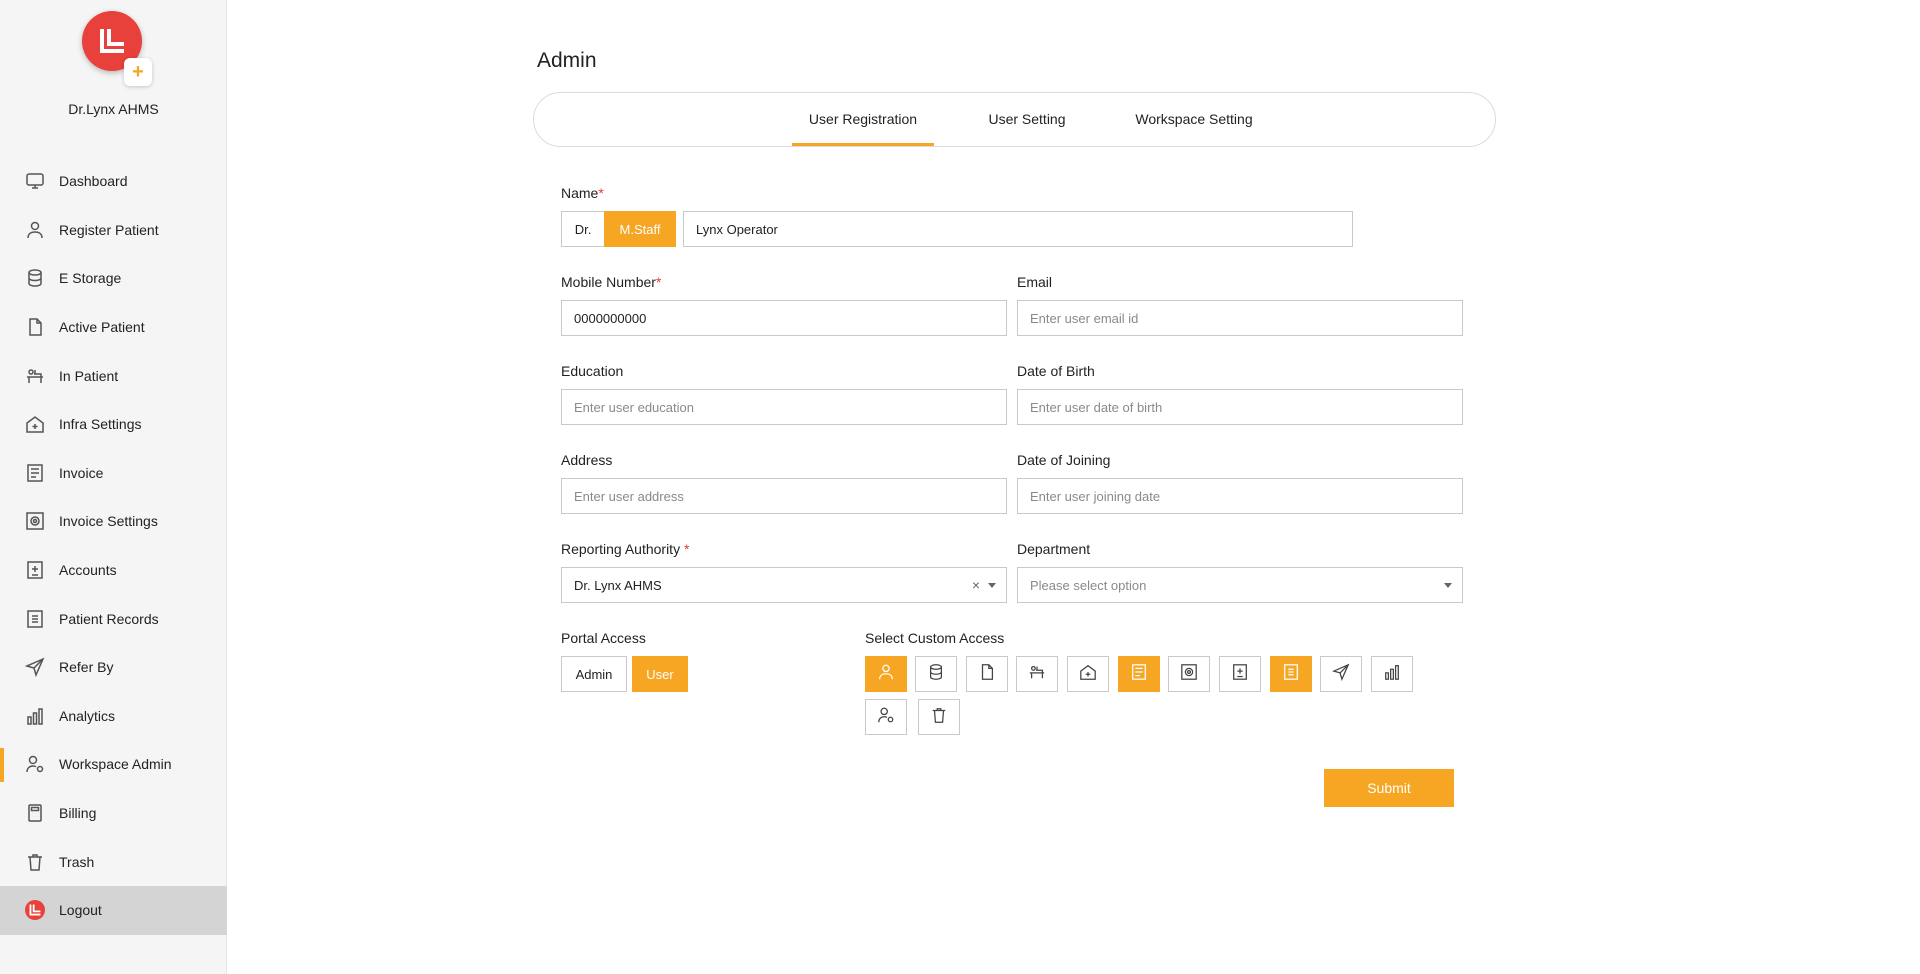  I want to click on sidebar-item-refer-by: Refer By, so click(113, 667).